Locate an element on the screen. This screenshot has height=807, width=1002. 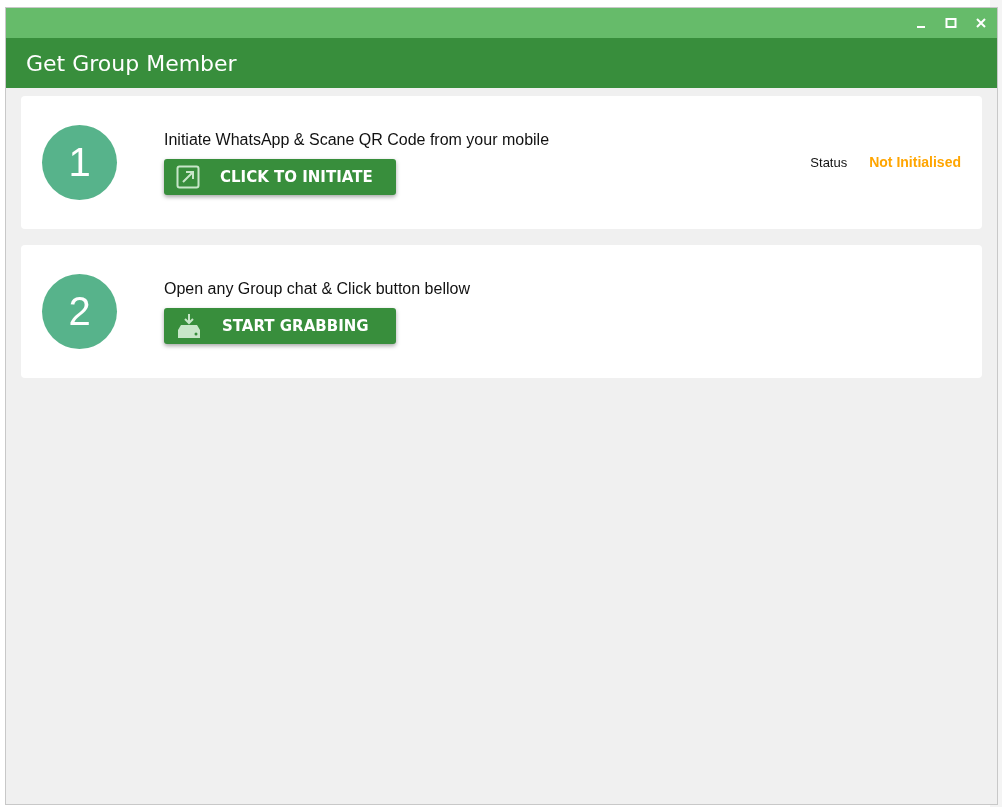
step-instruction: Initiate WhatsApp & Scane QR Code from your mobile is located at coordinates (357, 139).